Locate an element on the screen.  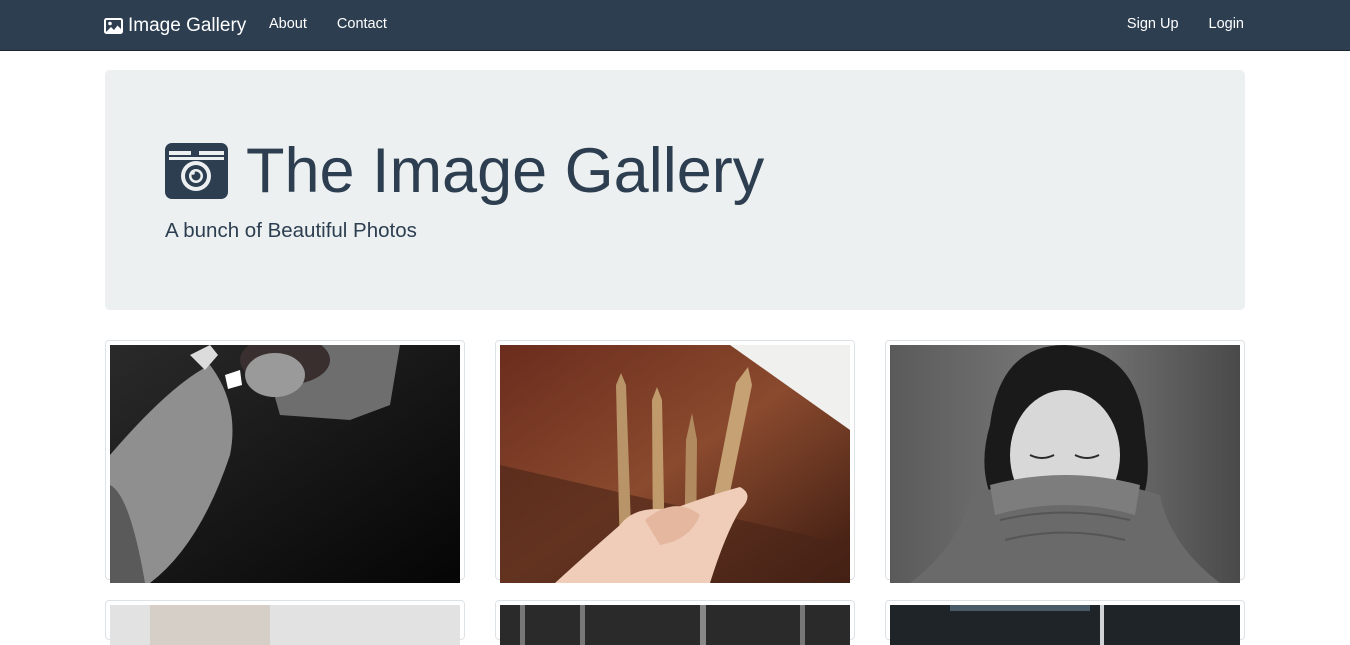
image-icon is located at coordinates (113, 26).